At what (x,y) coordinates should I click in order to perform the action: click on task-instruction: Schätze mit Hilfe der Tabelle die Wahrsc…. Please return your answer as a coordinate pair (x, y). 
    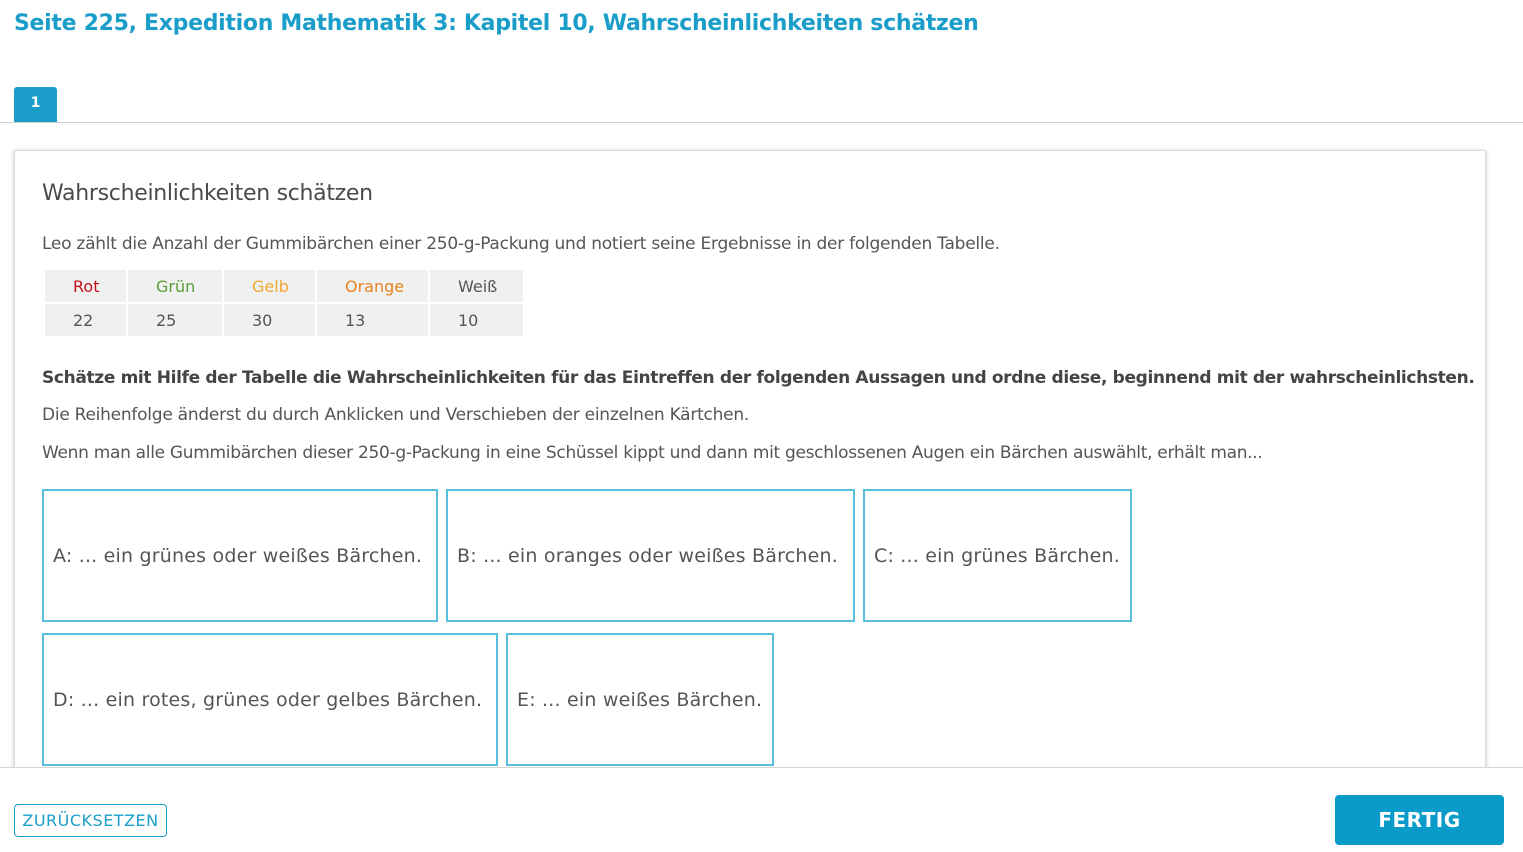
    Looking at the image, I should click on (758, 378).